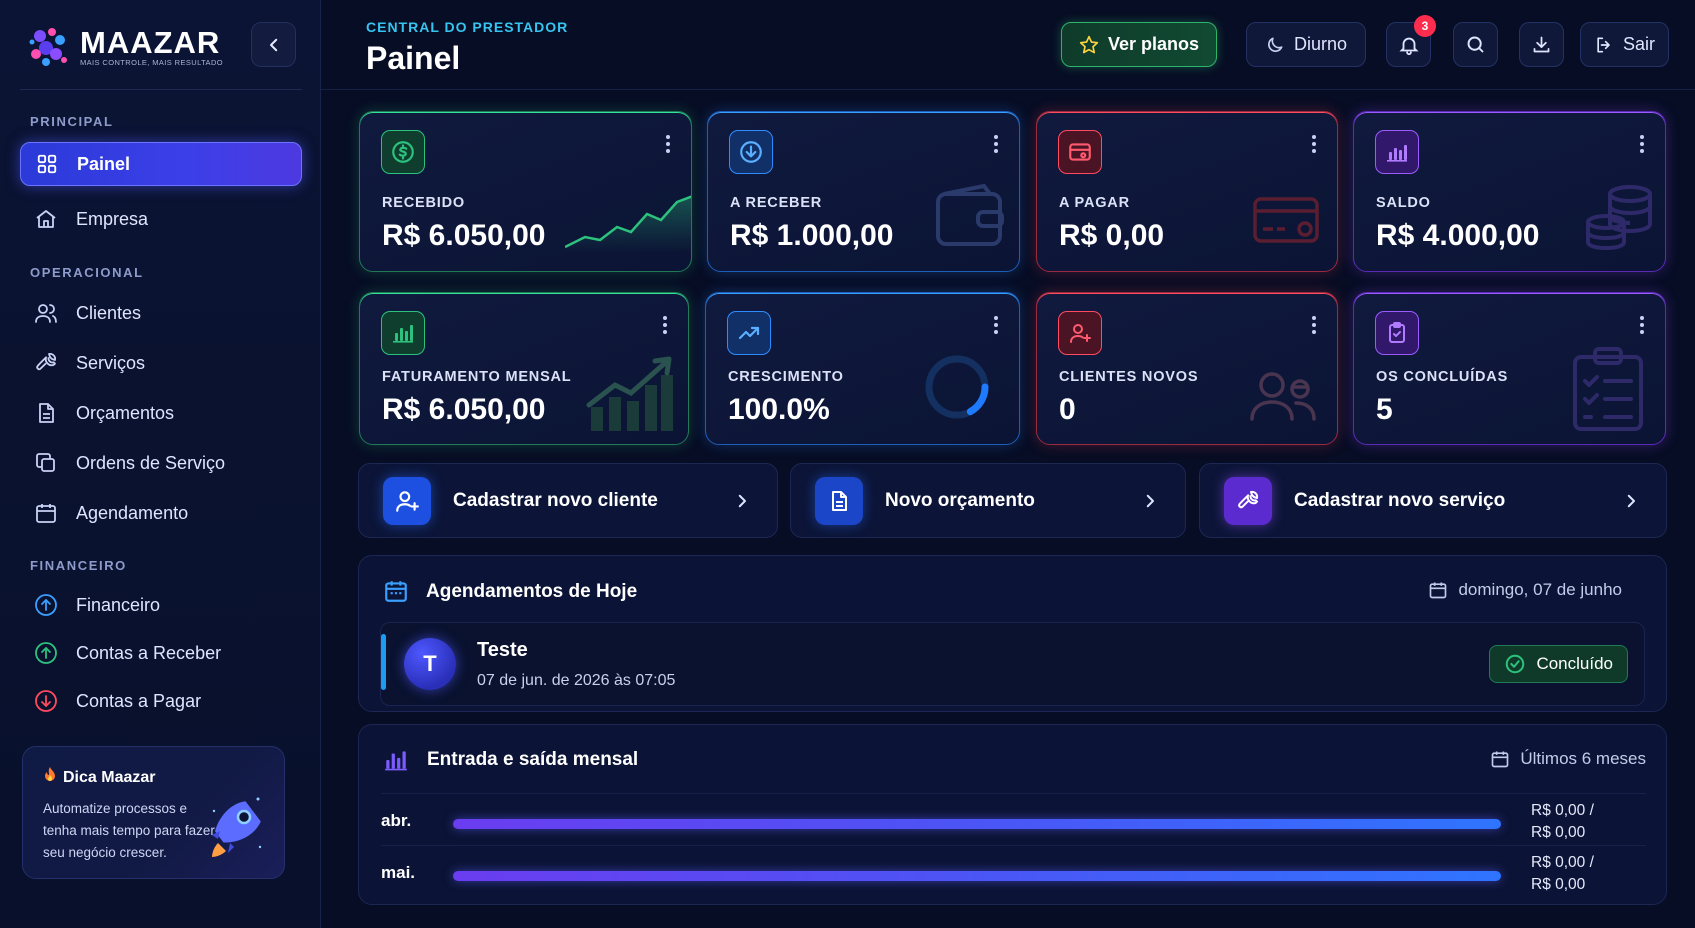  I want to click on bar-chart-icon, so click(1397, 152).